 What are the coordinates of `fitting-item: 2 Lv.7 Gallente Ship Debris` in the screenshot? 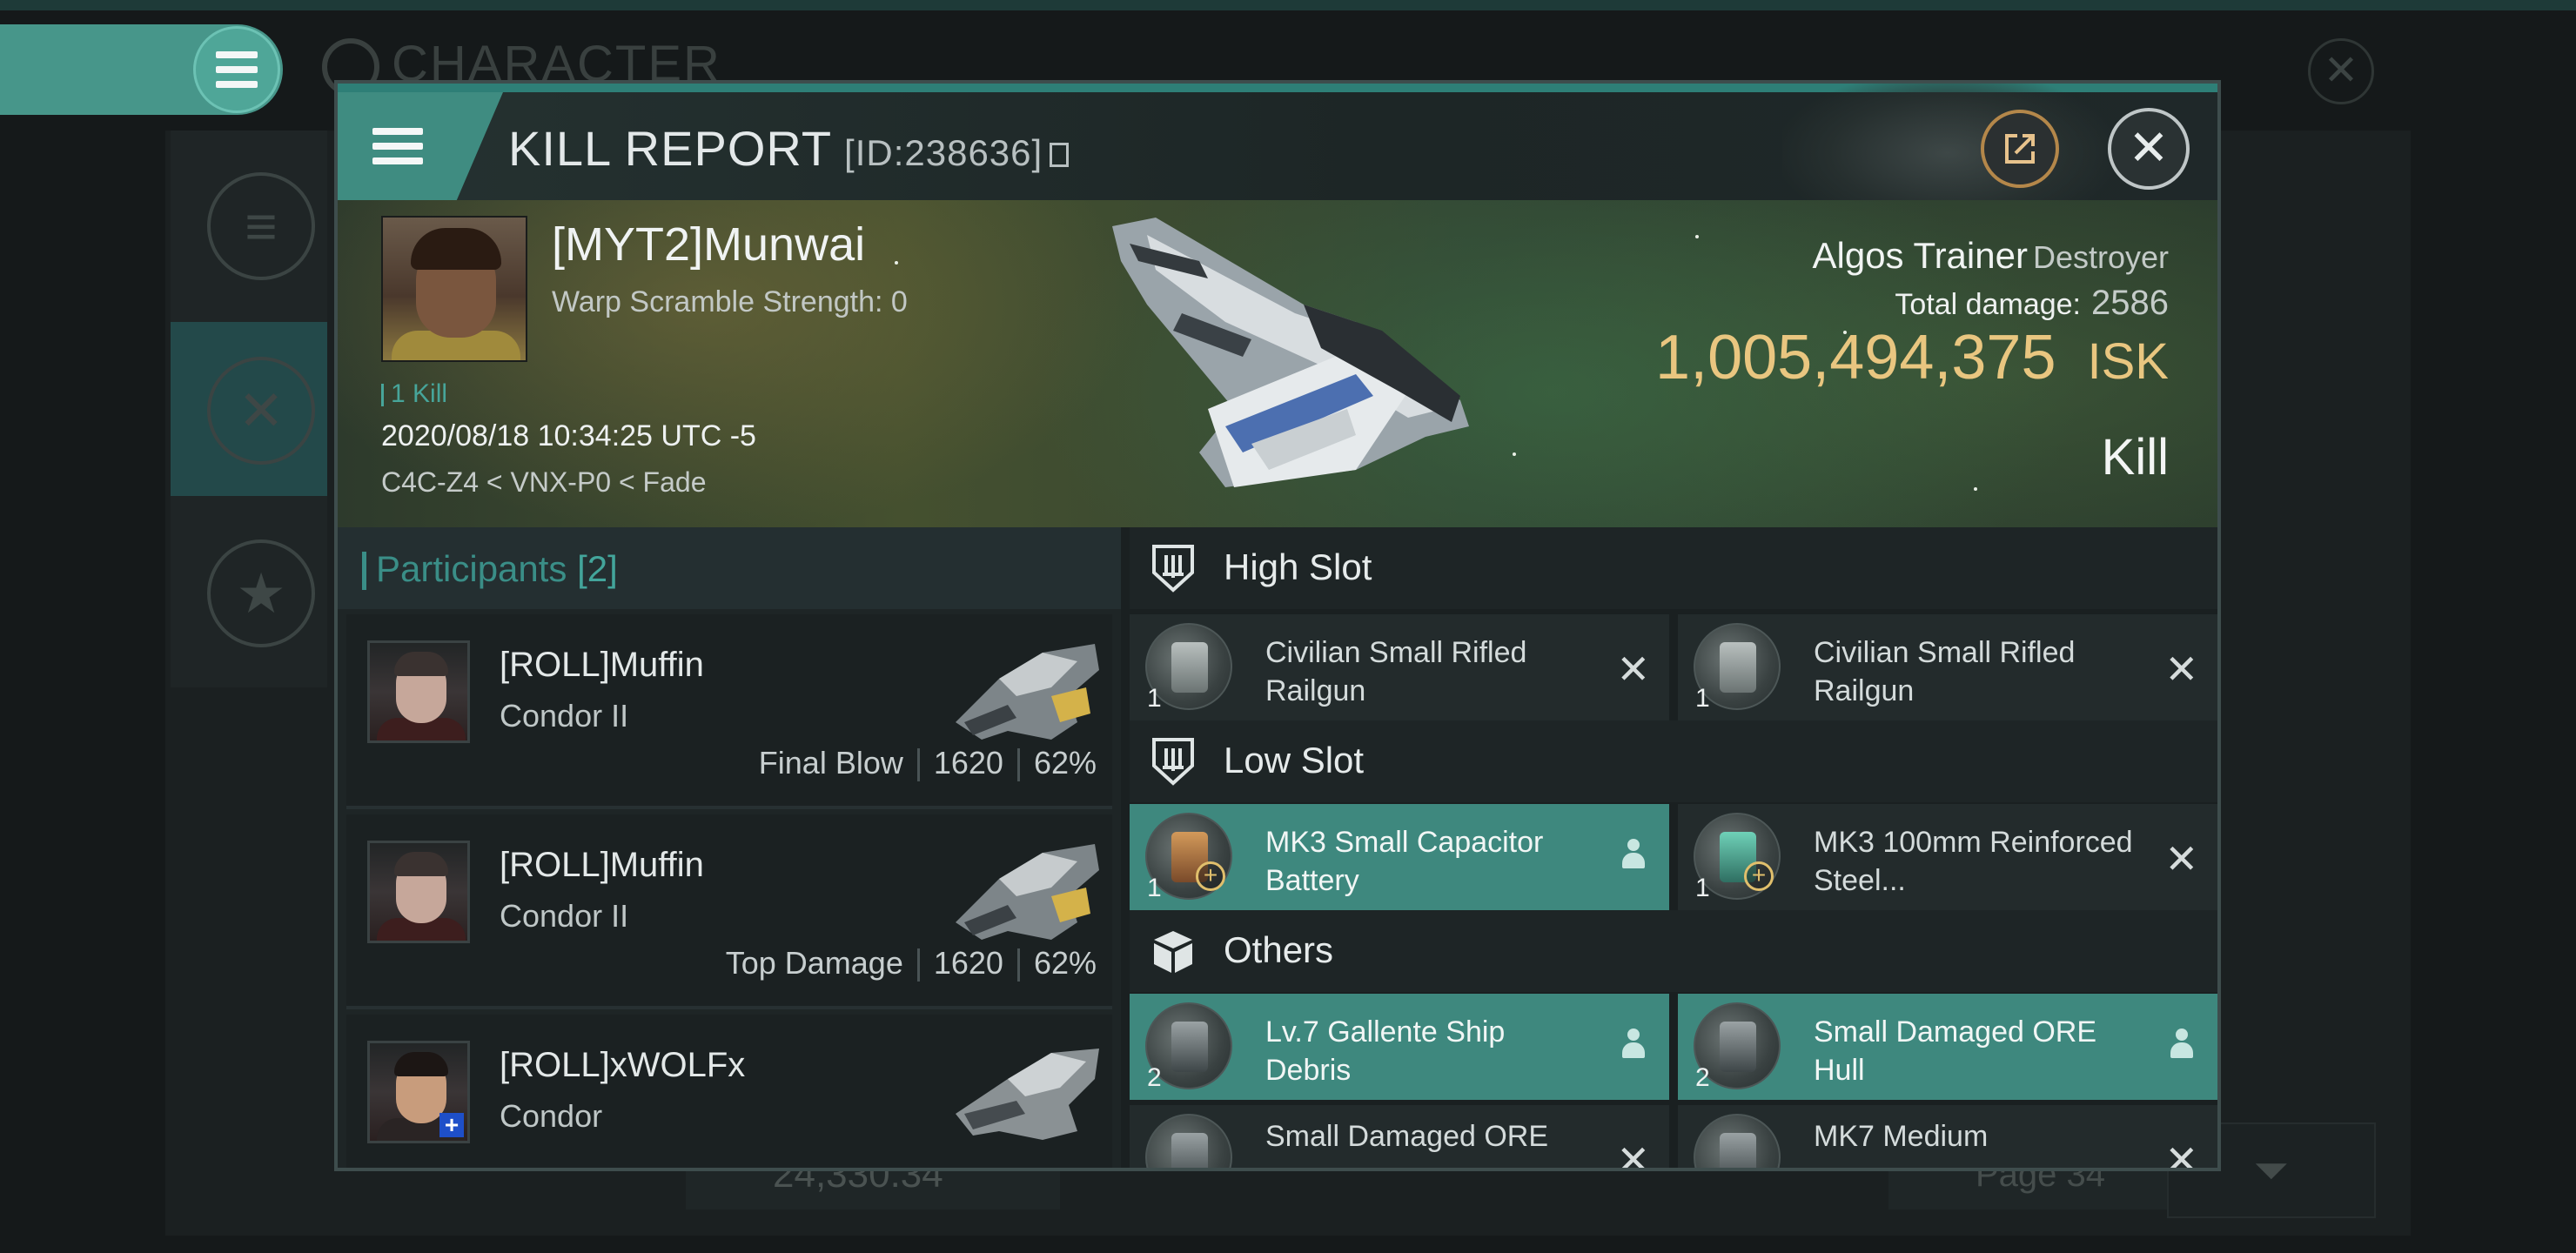 It's located at (1399, 1047).